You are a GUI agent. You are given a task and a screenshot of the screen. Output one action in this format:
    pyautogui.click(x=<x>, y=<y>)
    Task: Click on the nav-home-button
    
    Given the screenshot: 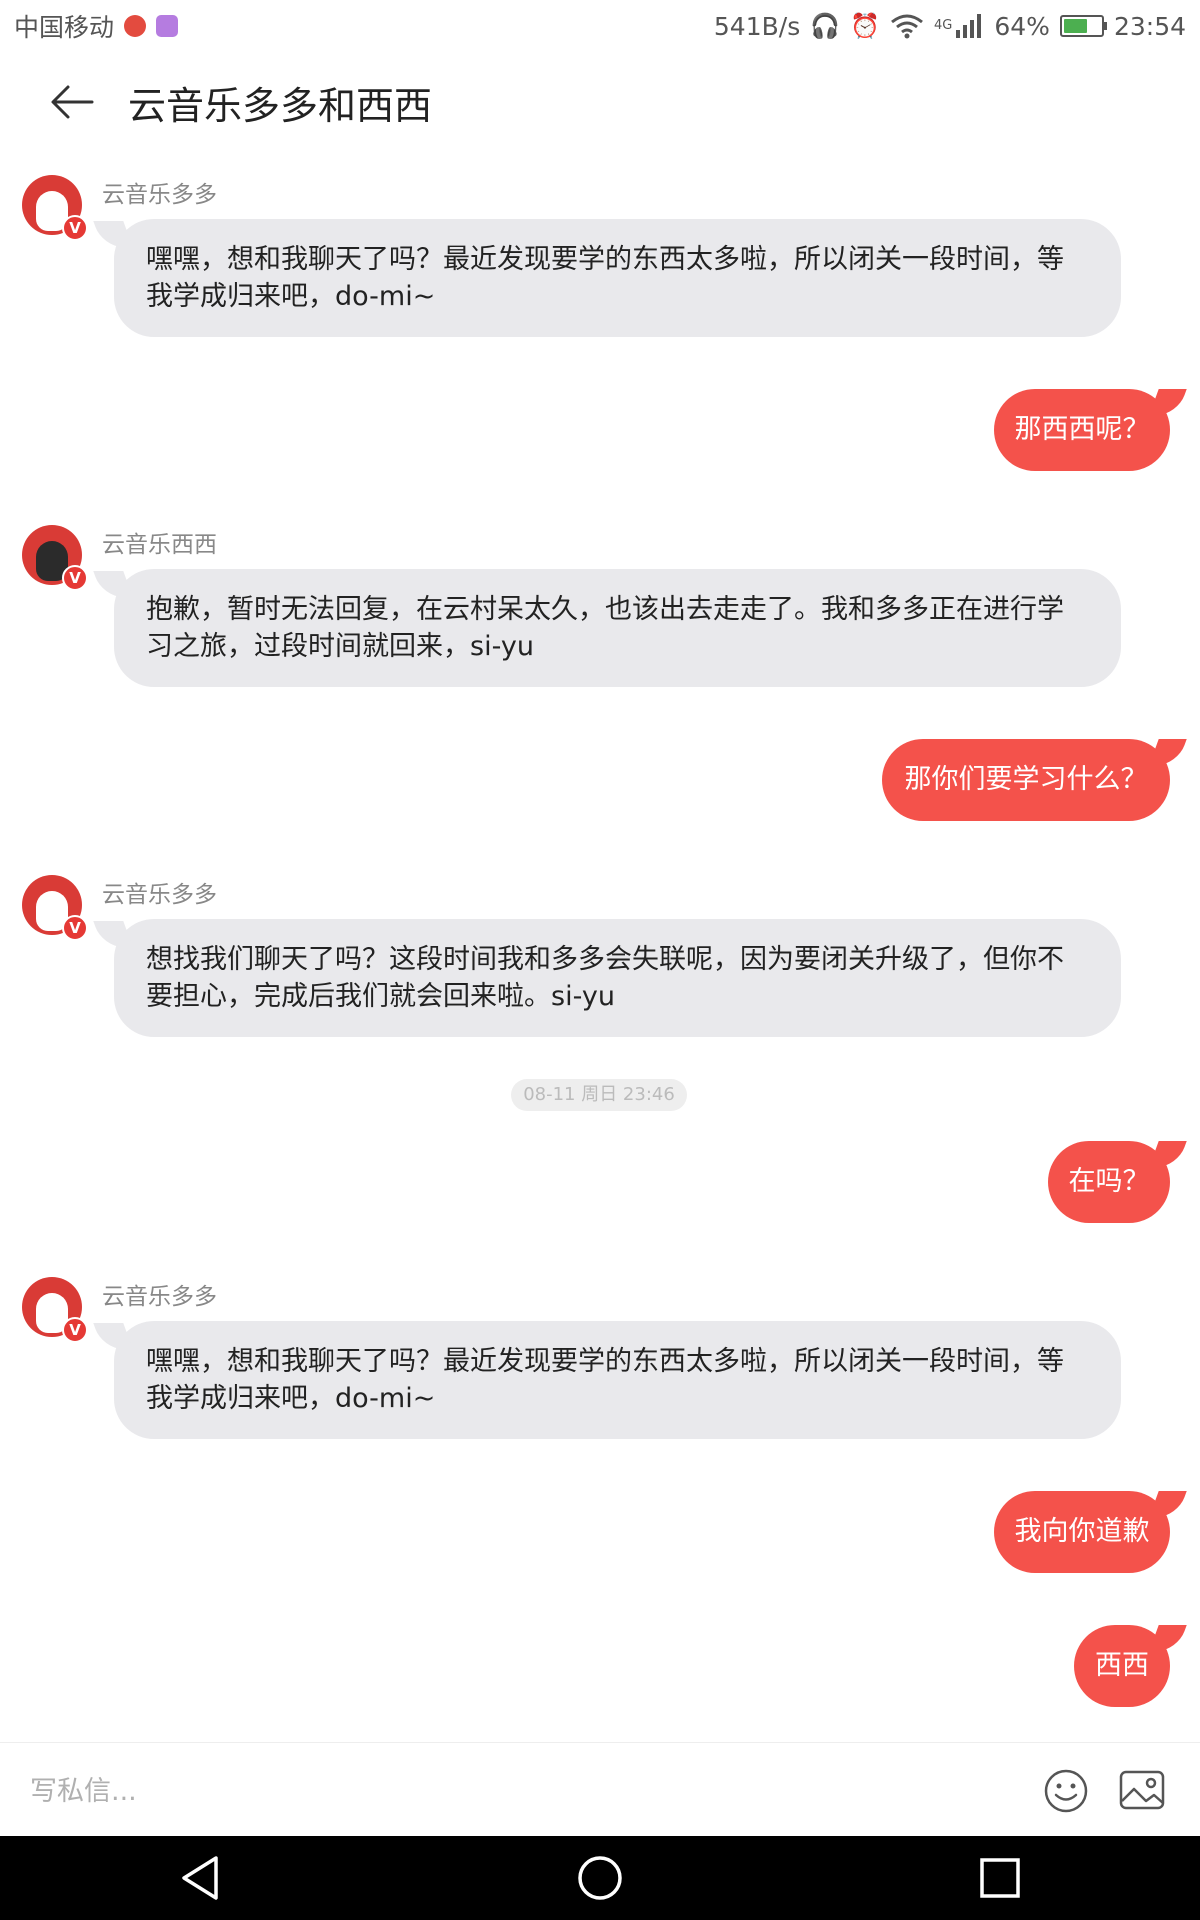 What is the action you would take?
    pyautogui.click(x=600, y=1878)
    